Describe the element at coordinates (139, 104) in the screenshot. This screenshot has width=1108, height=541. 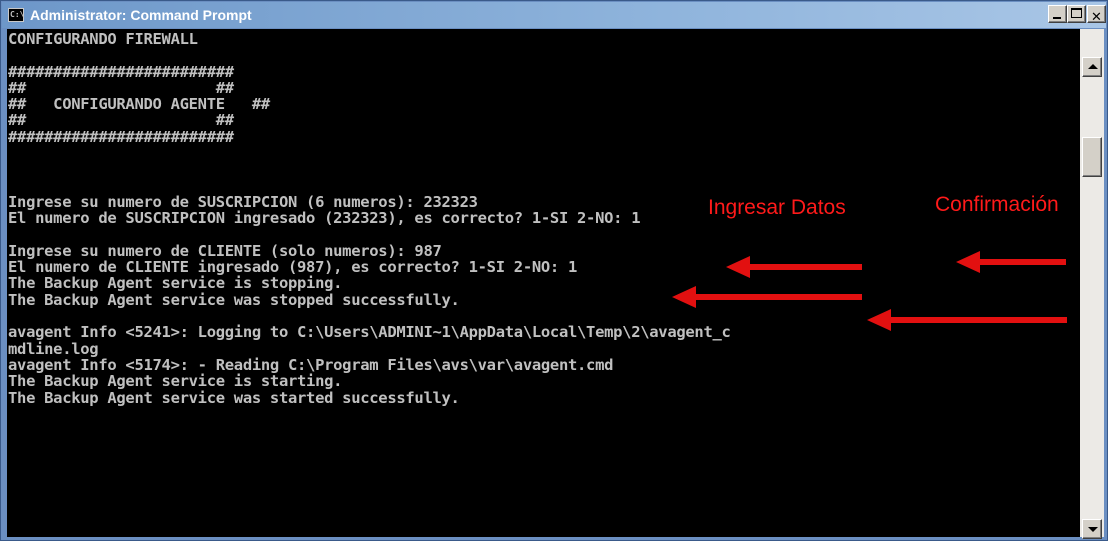
I see `console-line: ## CONFIGURANDO AGENTE ##` at that location.